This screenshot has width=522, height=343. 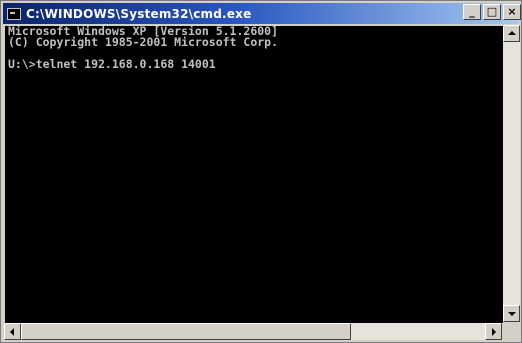 I want to click on scroll-up-button, so click(x=511, y=33).